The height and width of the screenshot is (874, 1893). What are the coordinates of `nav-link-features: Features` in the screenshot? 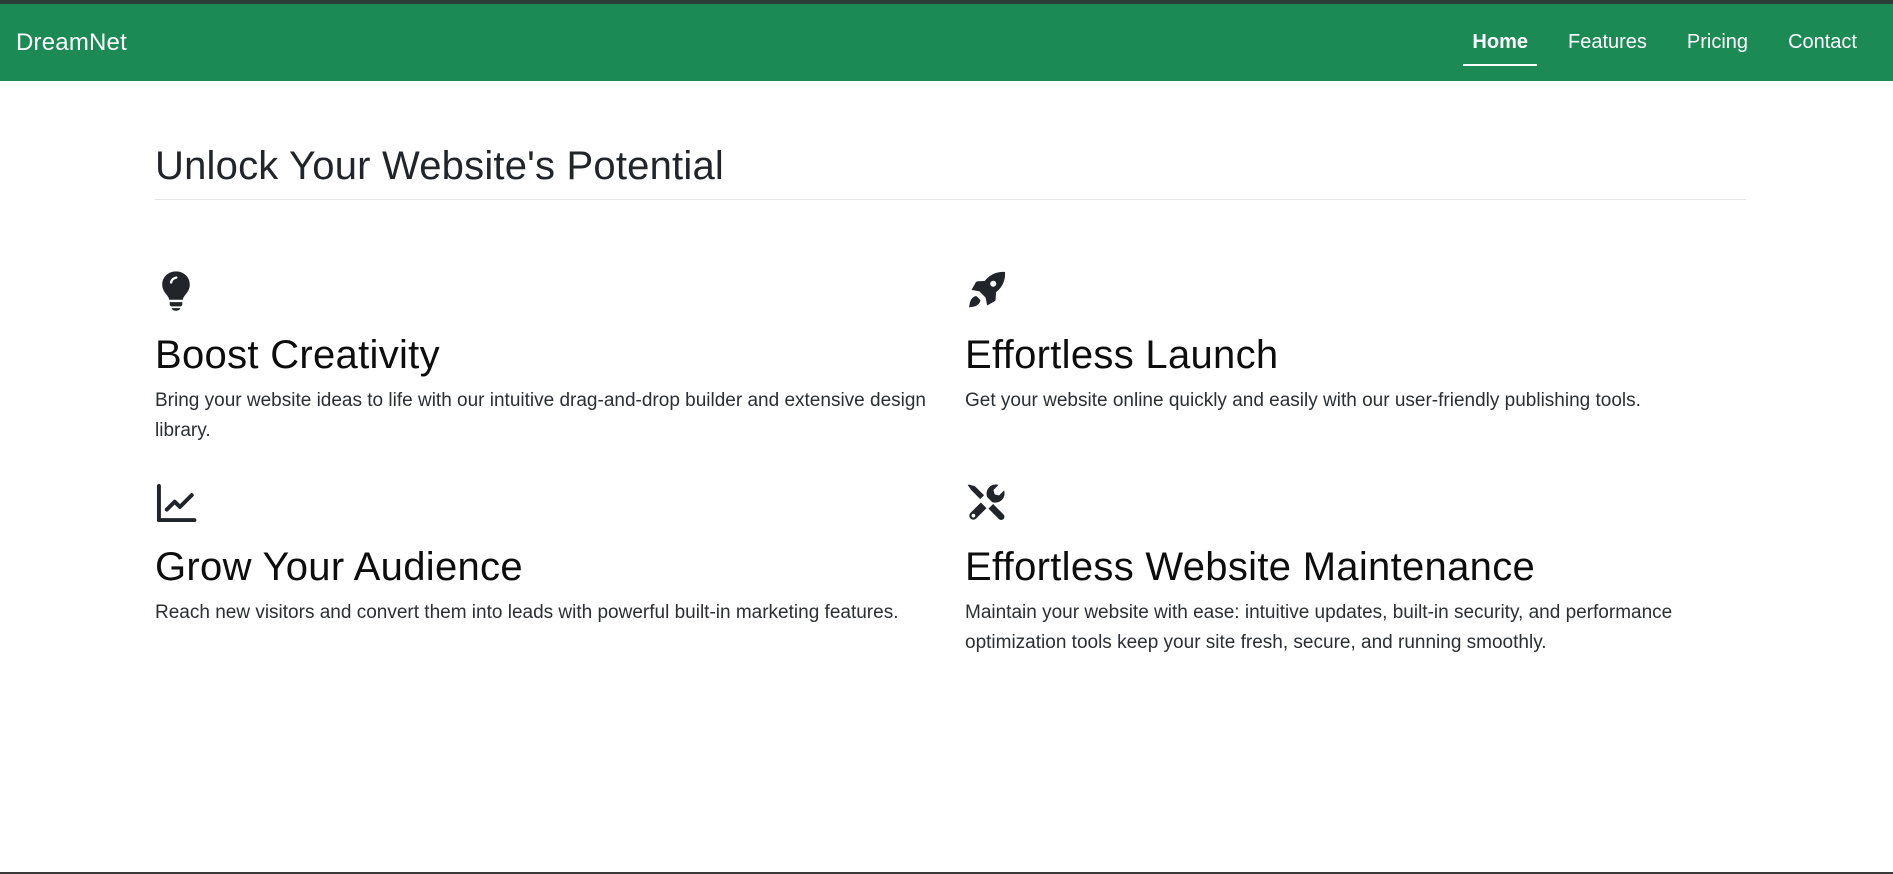 It's located at (1607, 42).